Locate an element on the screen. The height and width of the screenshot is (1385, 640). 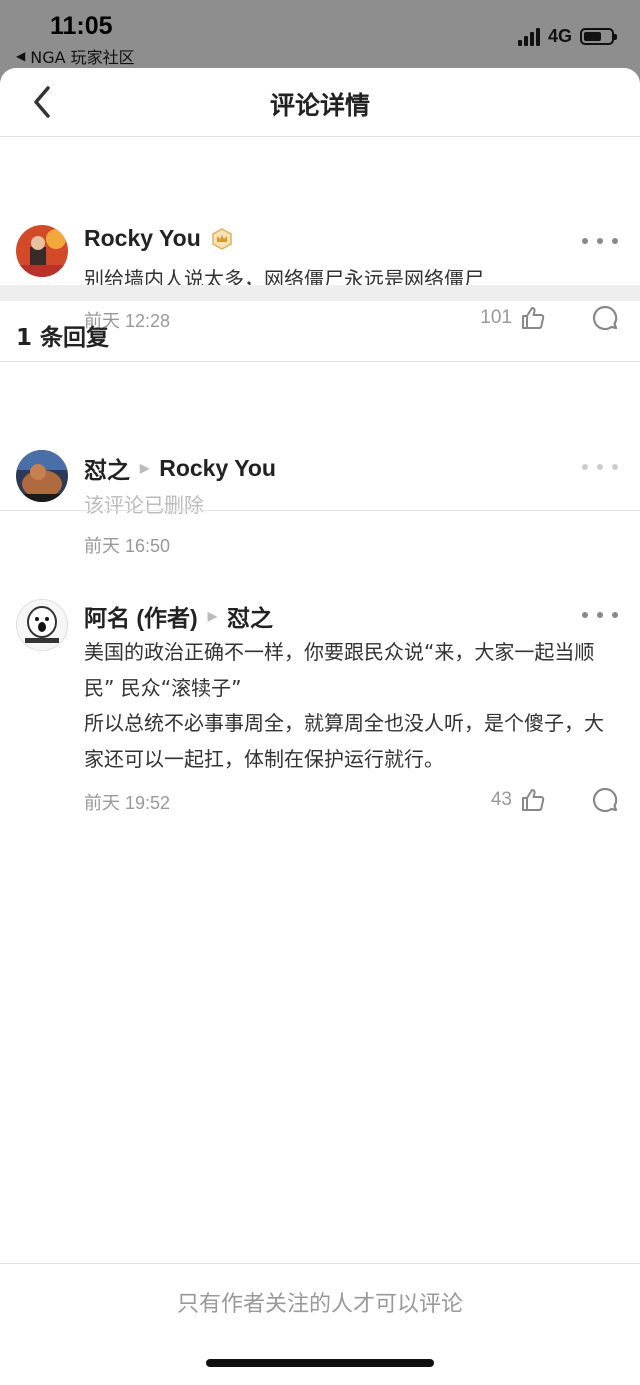
nav-bar: 评论详情 is located at coordinates (320, 102).